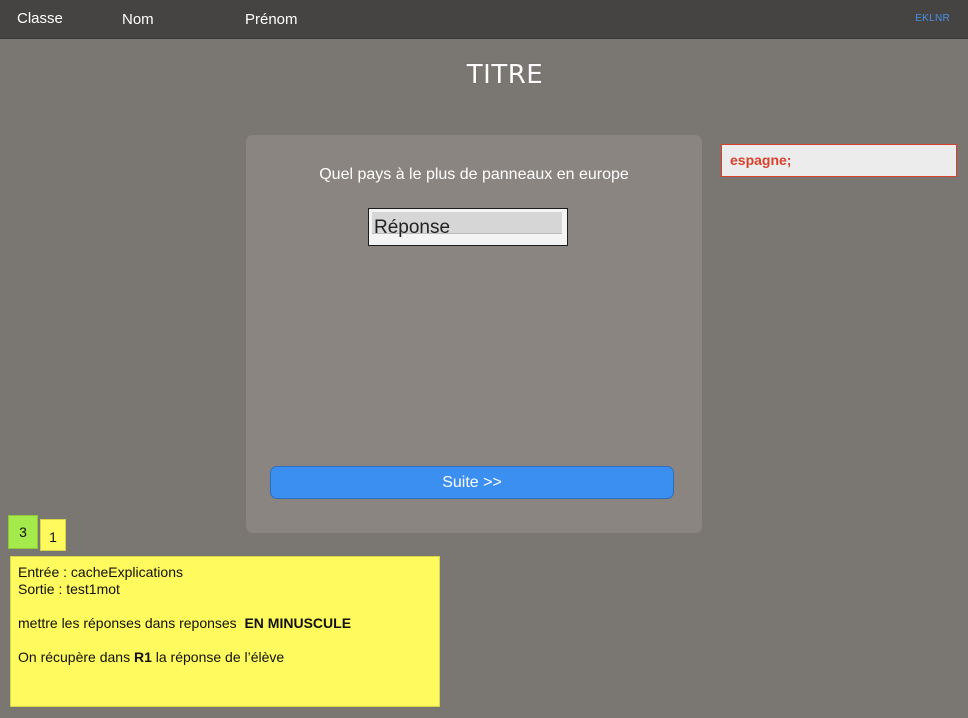 Image resolution: width=968 pixels, height=718 pixels. What do you see at coordinates (53, 535) in the screenshot?
I see `yellow-badge: 1` at bounding box center [53, 535].